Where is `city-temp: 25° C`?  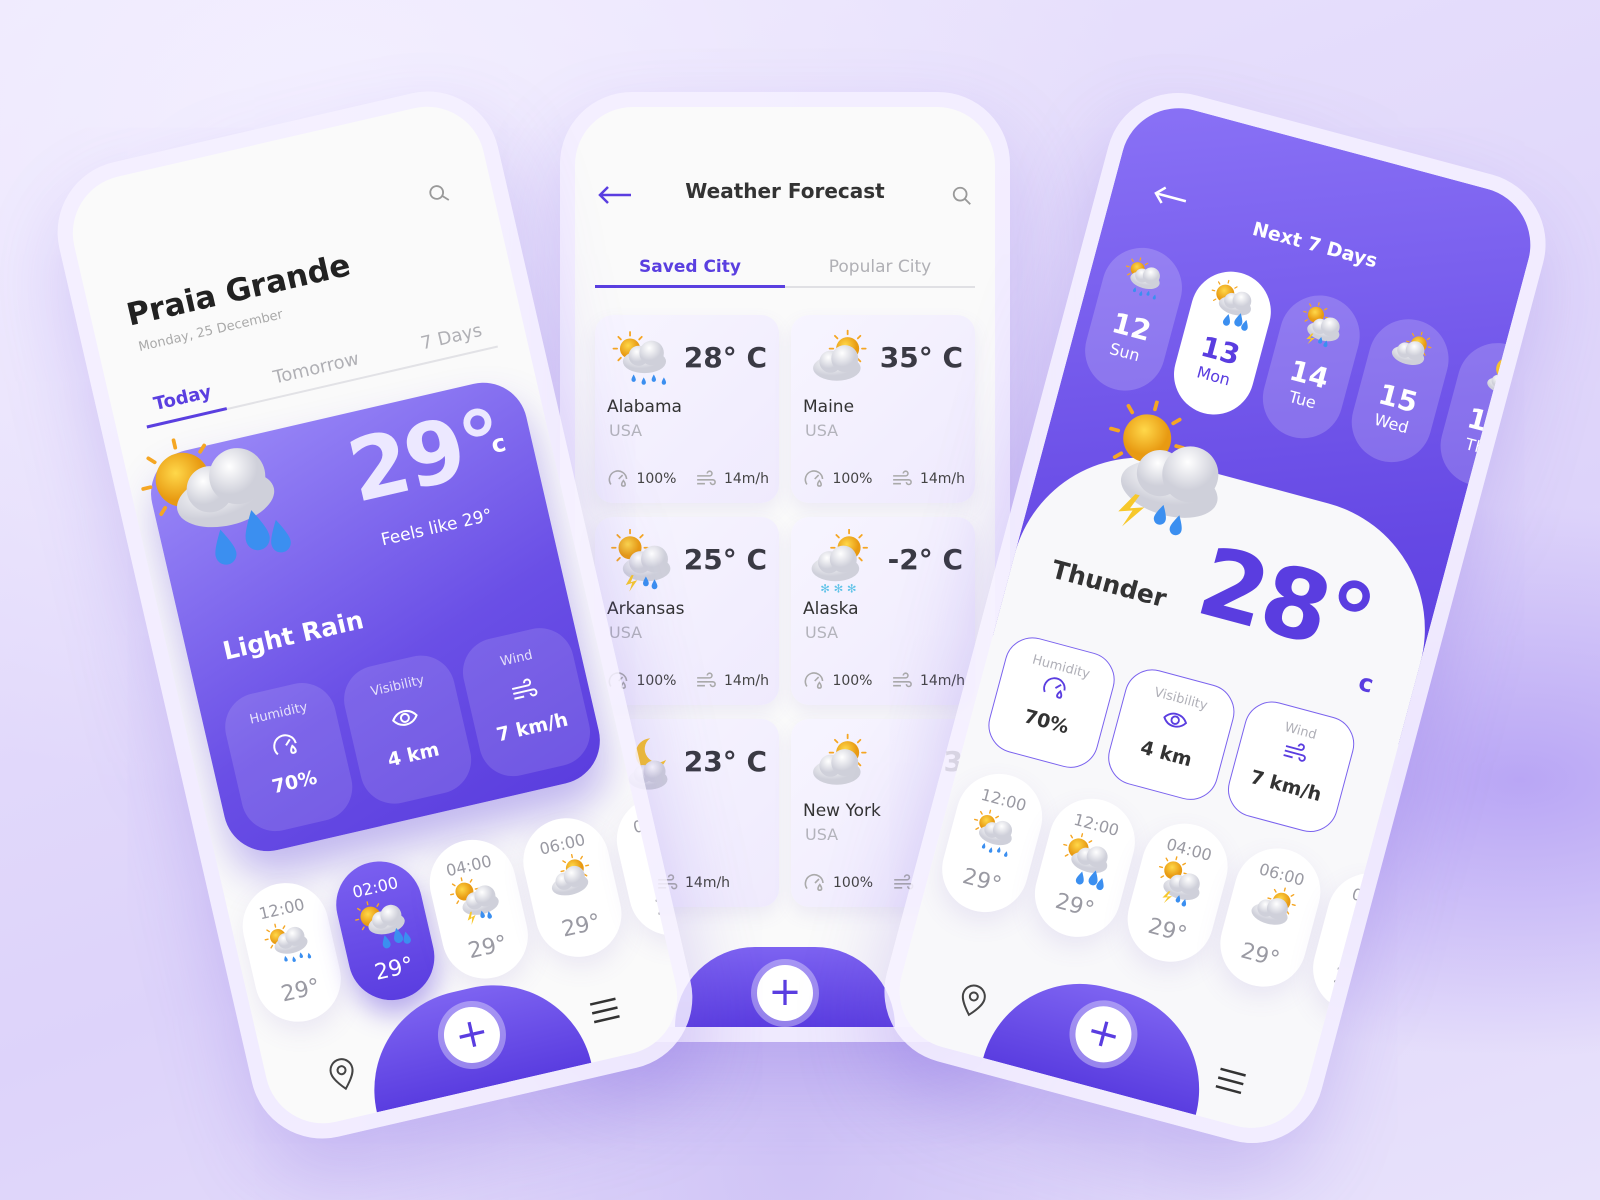
city-temp: 25° C is located at coordinates (725, 559).